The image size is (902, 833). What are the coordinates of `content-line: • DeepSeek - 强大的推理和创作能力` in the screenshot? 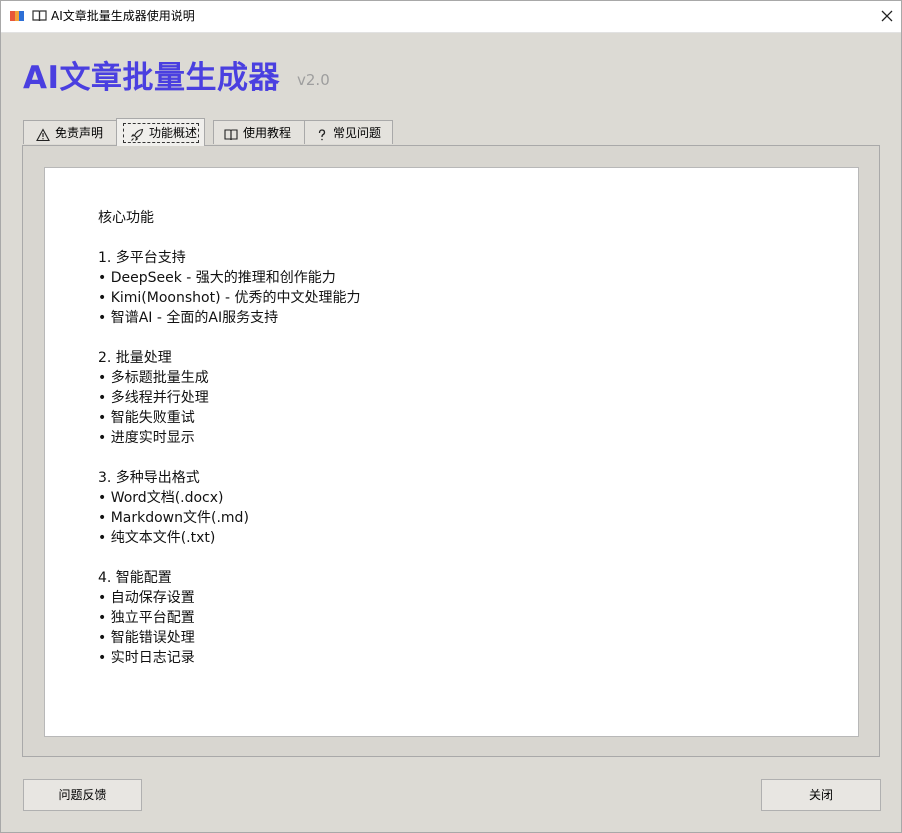 It's located at (217, 278).